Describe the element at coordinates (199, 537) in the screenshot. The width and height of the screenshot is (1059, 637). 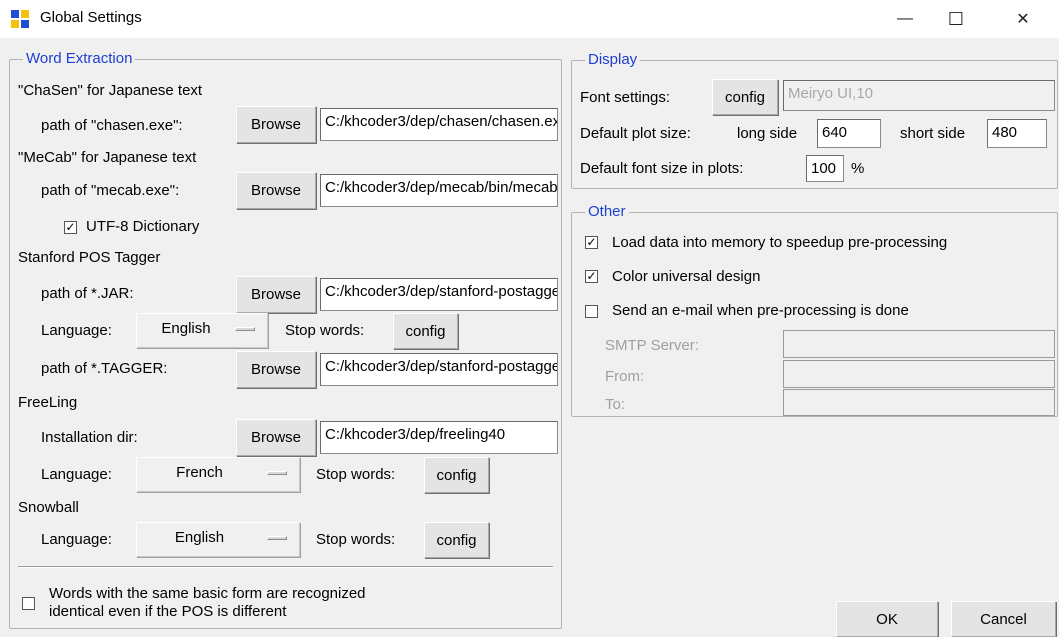
I see `snowball-language-value: English` at that location.